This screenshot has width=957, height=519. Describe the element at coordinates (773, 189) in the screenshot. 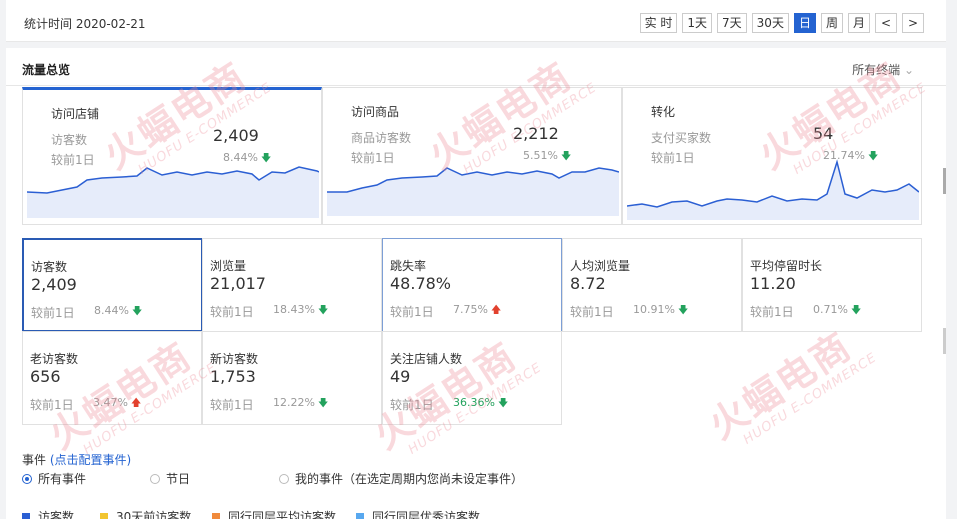

I see `sparkline-chart` at that location.